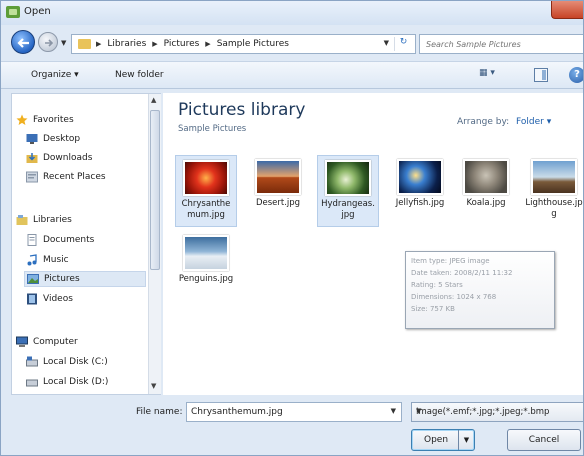  Describe the element at coordinates (33, 279) in the screenshot. I see `pictures-icon` at that location.